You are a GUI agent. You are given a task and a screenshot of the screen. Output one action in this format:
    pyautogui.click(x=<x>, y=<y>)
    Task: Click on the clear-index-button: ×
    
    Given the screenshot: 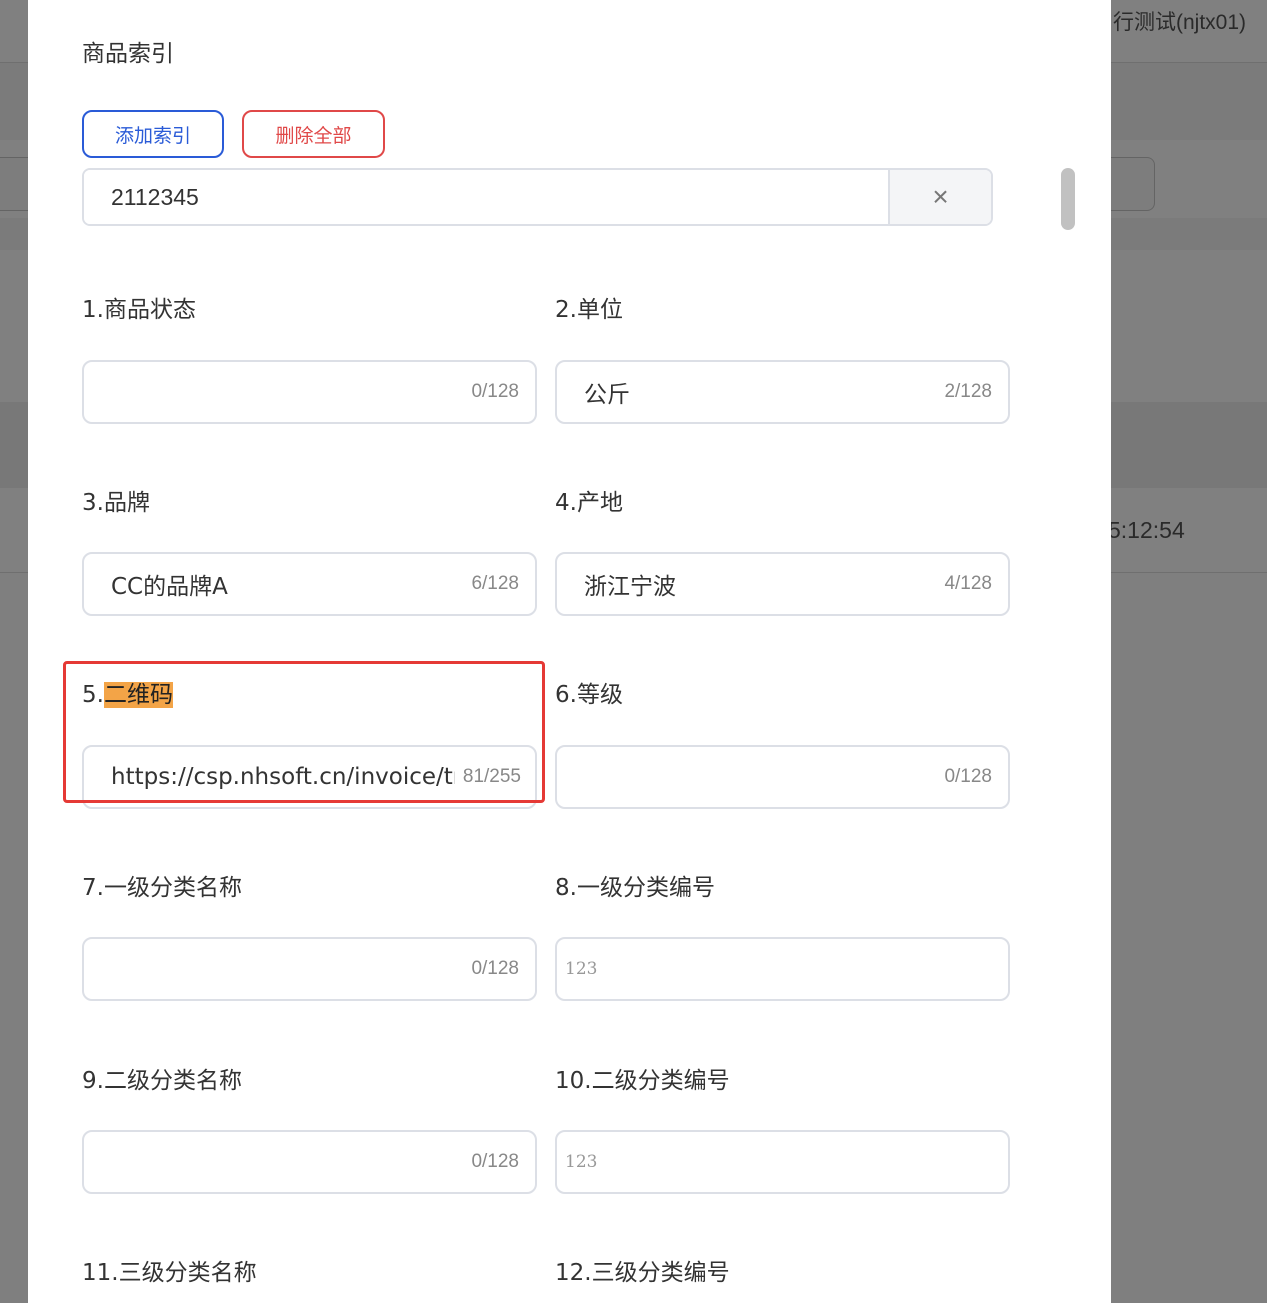 What is the action you would take?
    pyautogui.click(x=939, y=197)
    